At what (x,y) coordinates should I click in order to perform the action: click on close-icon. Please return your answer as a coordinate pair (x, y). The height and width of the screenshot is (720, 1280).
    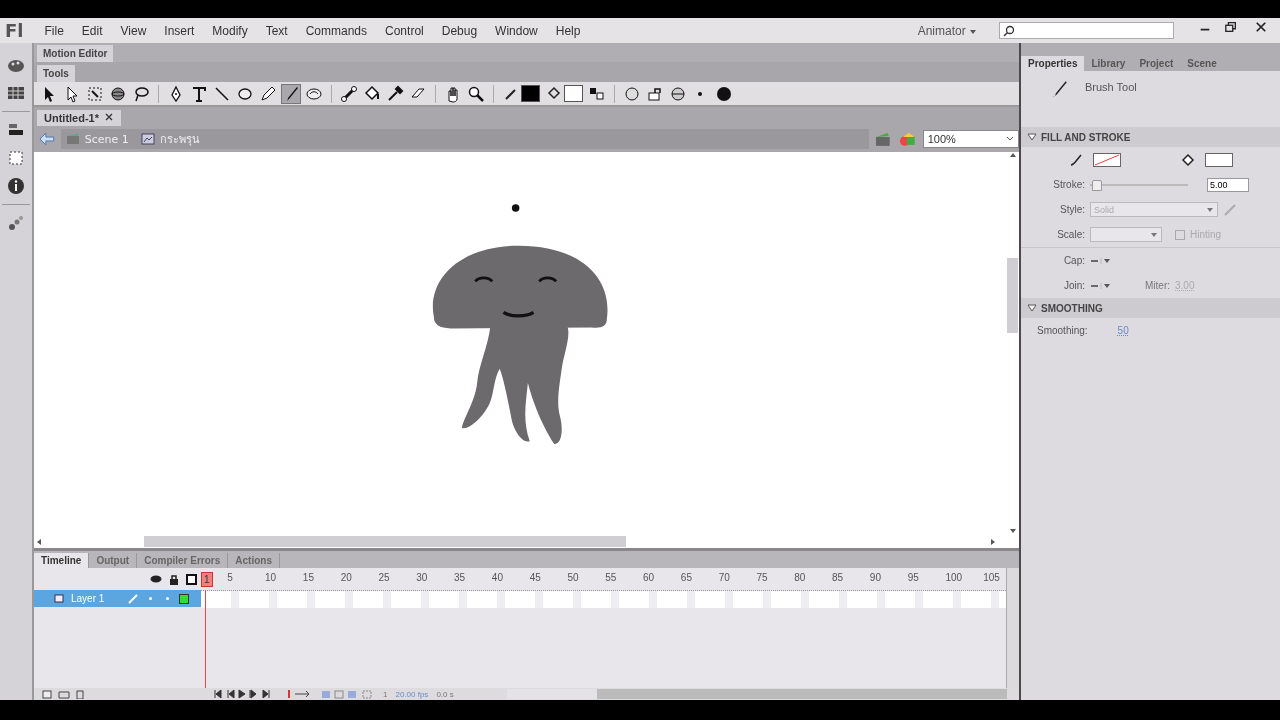
    Looking at the image, I should click on (109, 117).